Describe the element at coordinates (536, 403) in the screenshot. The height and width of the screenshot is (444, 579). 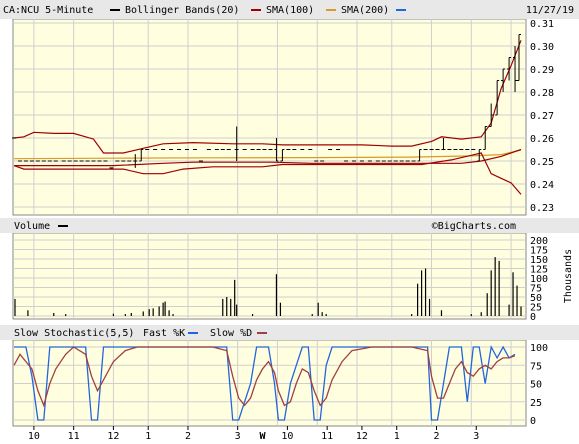
I see `stochastic-tick-label: 25` at that location.